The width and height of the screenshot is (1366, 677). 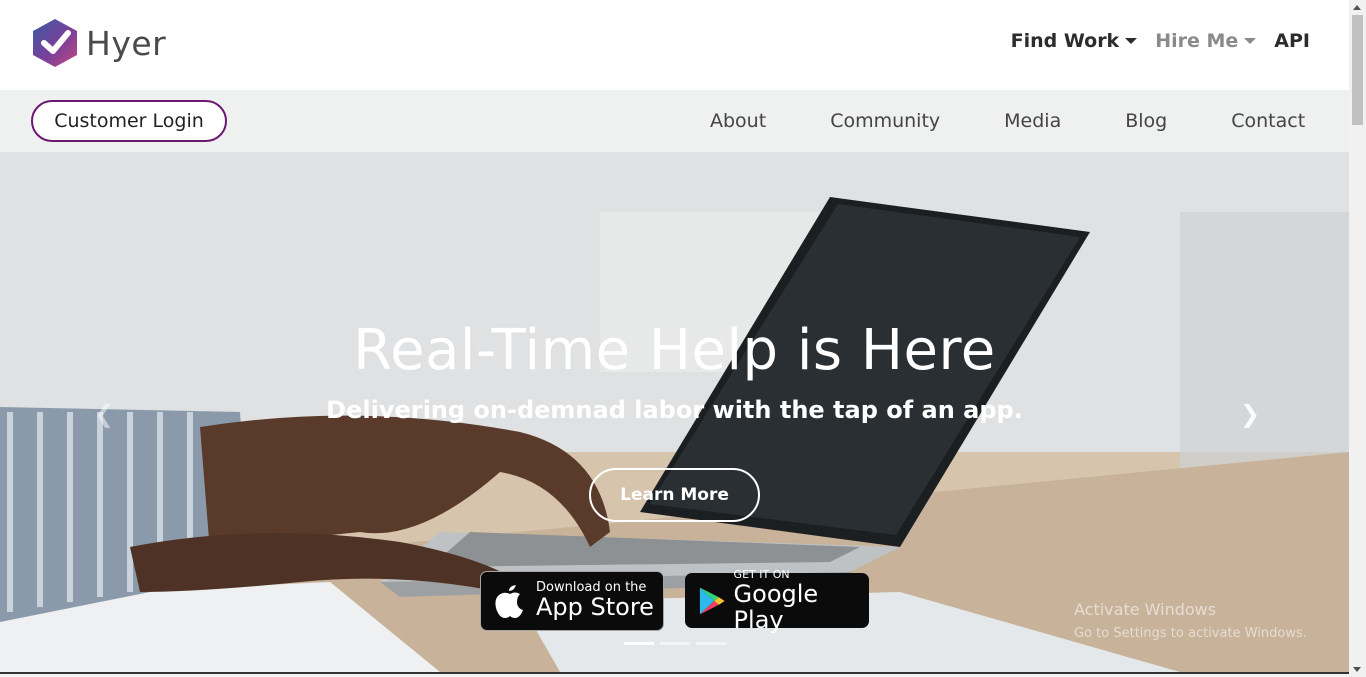 I want to click on scroll-down-arrow-icon, so click(x=1357, y=669).